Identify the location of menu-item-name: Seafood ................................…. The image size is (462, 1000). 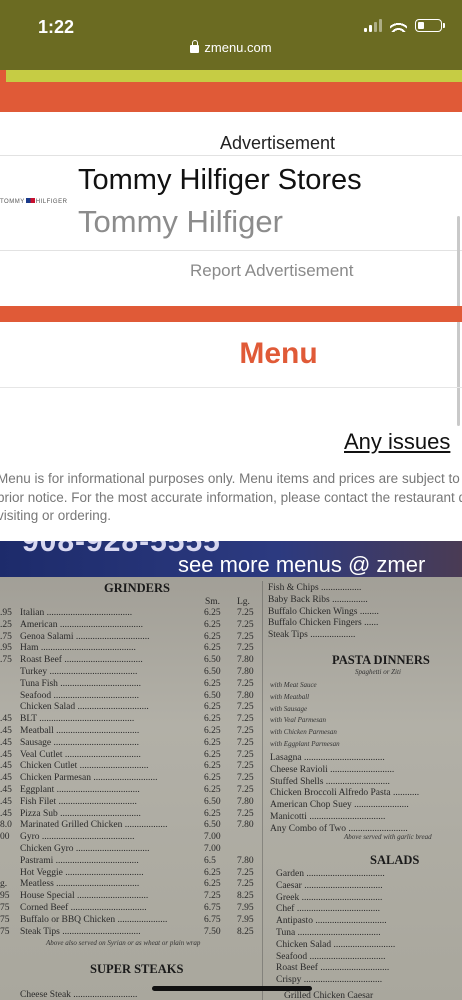
(80, 695).